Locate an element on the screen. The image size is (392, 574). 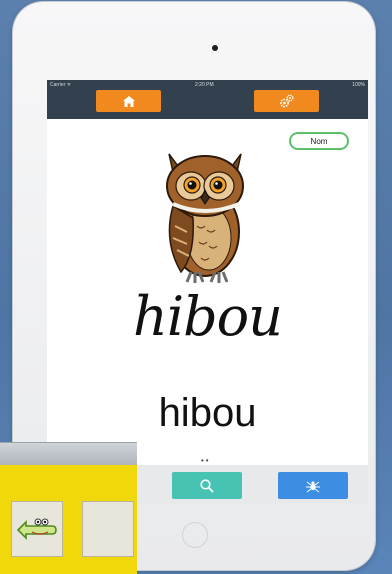
name-button: Nom is located at coordinates (319, 141).